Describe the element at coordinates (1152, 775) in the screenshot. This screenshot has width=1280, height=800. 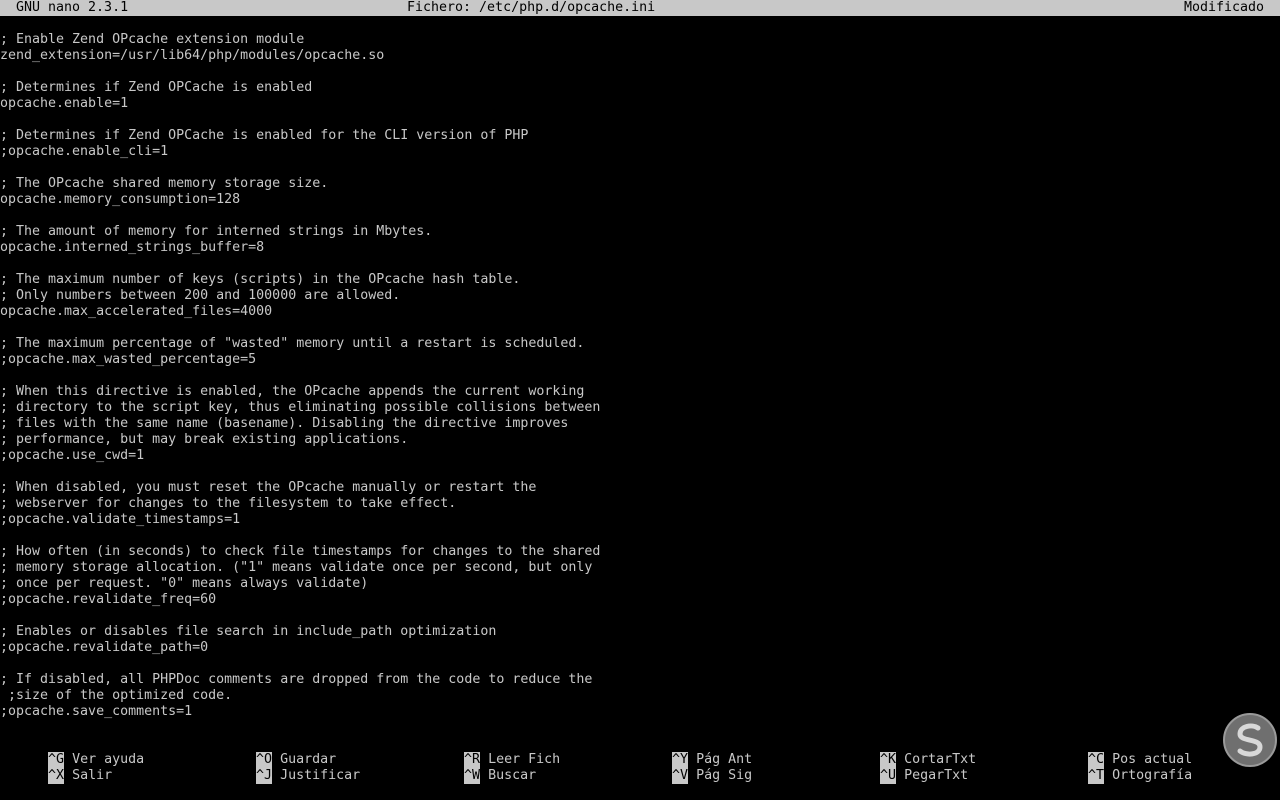
I see `shortcut-label: Ortografía` at that location.